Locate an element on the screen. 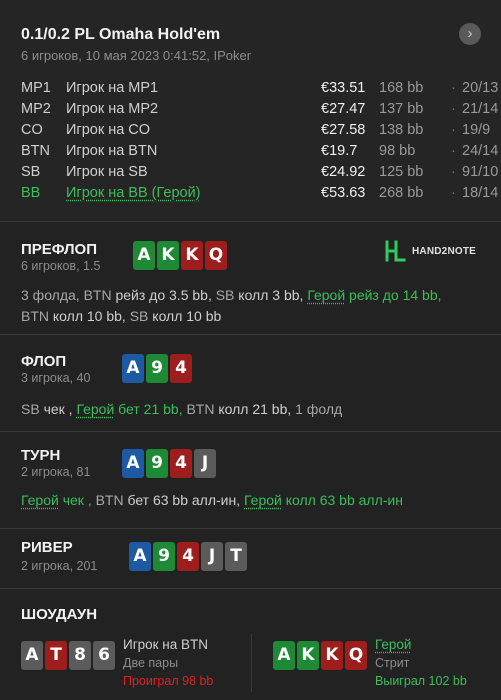 This screenshot has width=501, height=700. street-subtitle: 6 игроков, 1.5 is located at coordinates (61, 266).